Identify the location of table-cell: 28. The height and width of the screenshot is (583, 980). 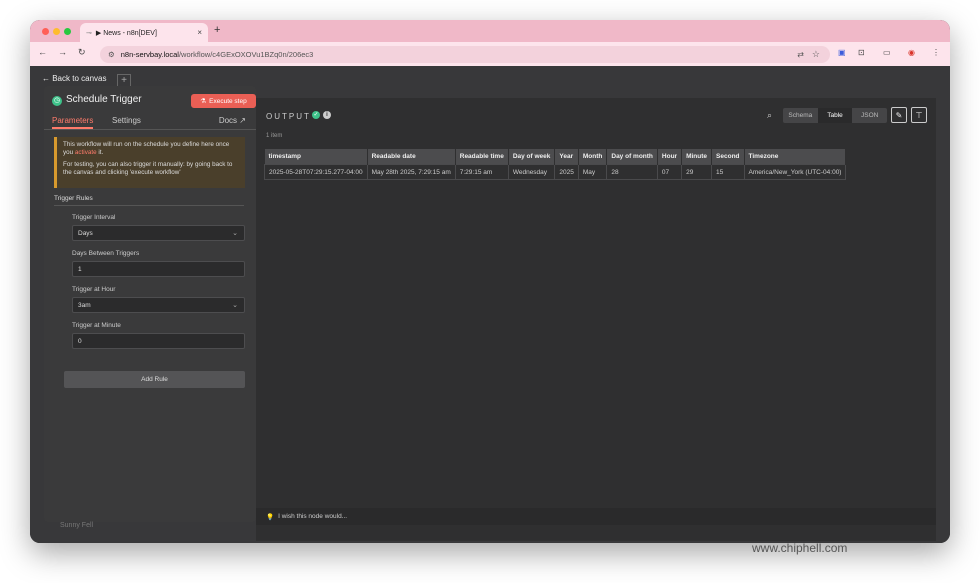
(632, 172).